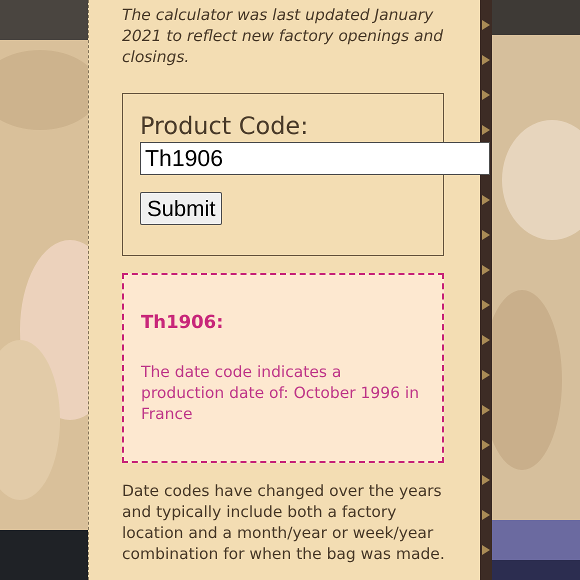 The width and height of the screenshot is (580, 580). What do you see at coordinates (182, 323) in the screenshot?
I see `result-title: Th1906:` at bounding box center [182, 323].